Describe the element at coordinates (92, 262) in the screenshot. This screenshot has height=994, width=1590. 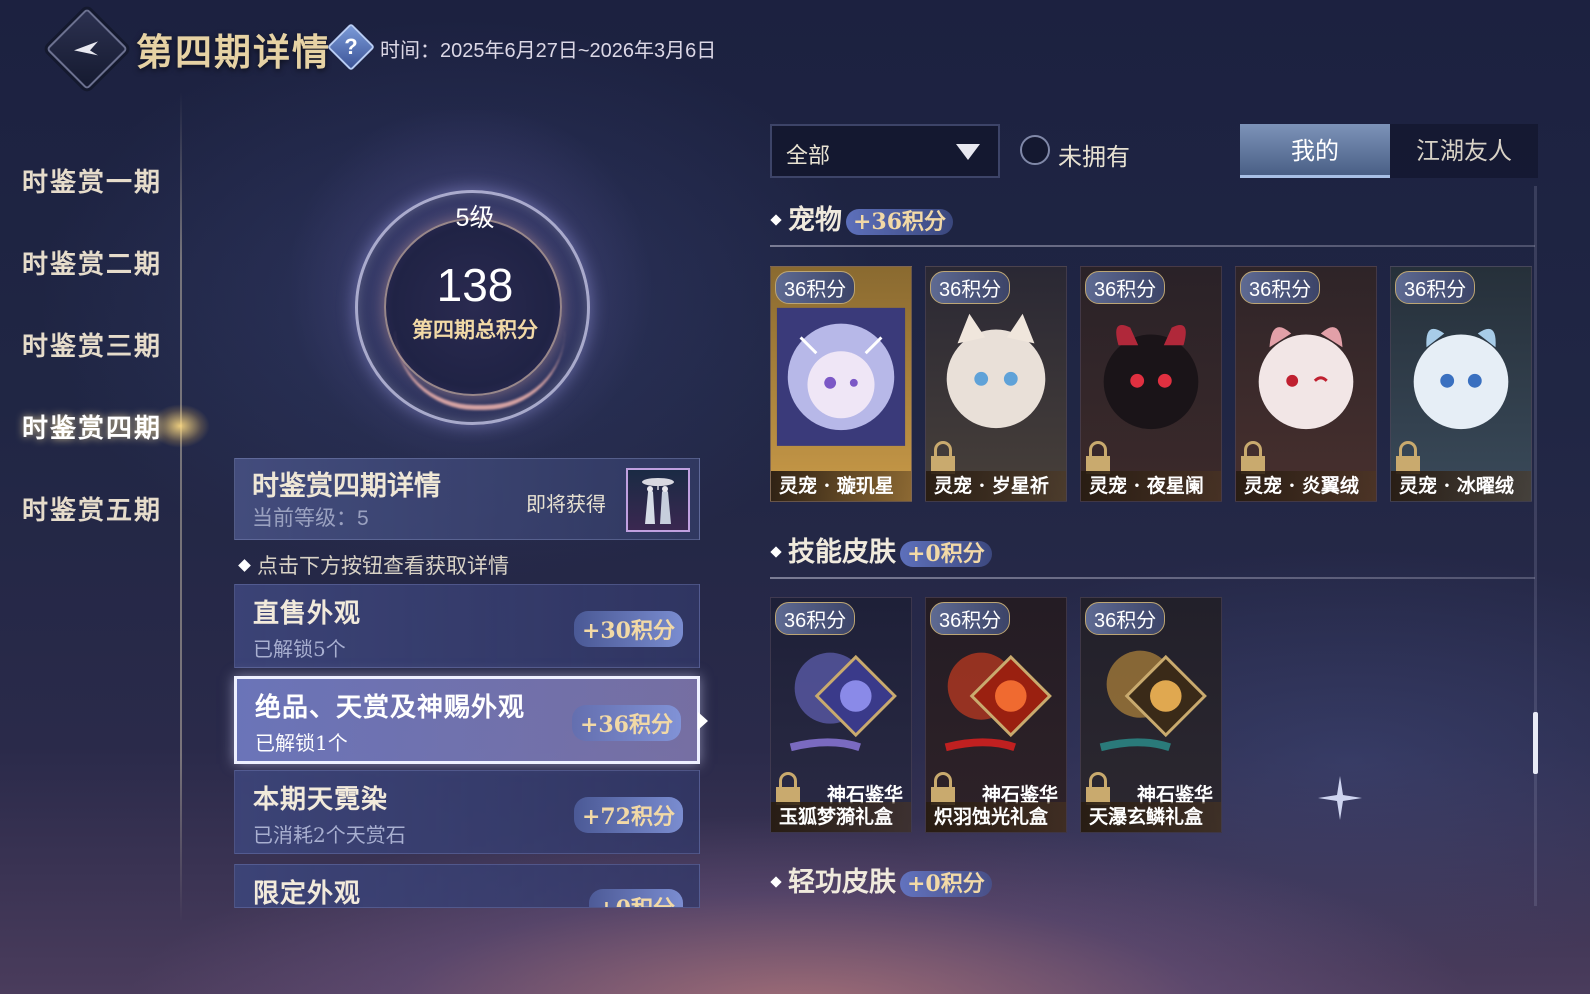
I see `nav-item-period-2: 时鉴赏二期` at that location.